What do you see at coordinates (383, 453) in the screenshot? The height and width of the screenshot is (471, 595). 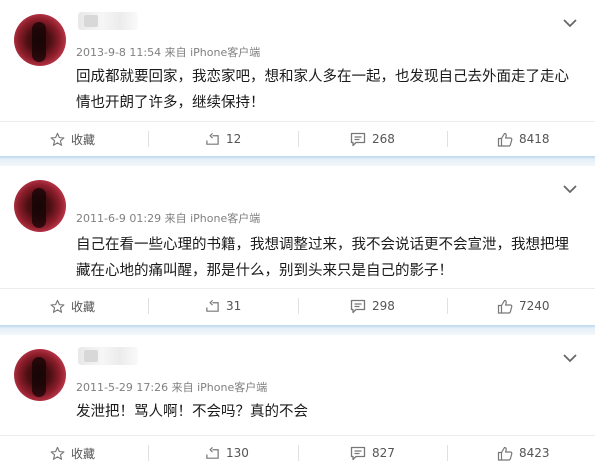 I see `comment-count: 827` at bounding box center [383, 453].